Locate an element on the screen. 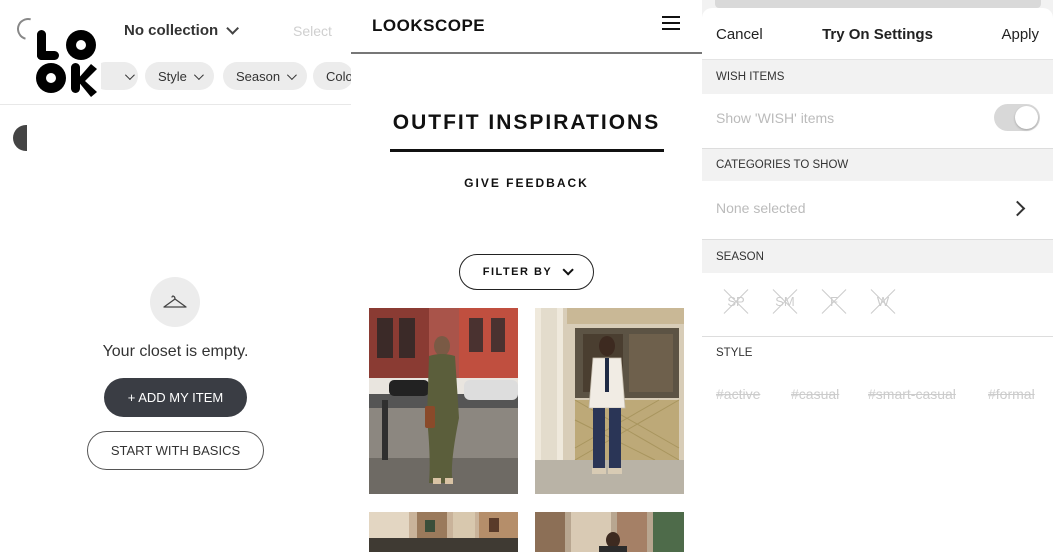 The width and height of the screenshot is (1053, 552). categories-section-label: CATEGORIES TO SHOW is located at coordinates (782, 165).